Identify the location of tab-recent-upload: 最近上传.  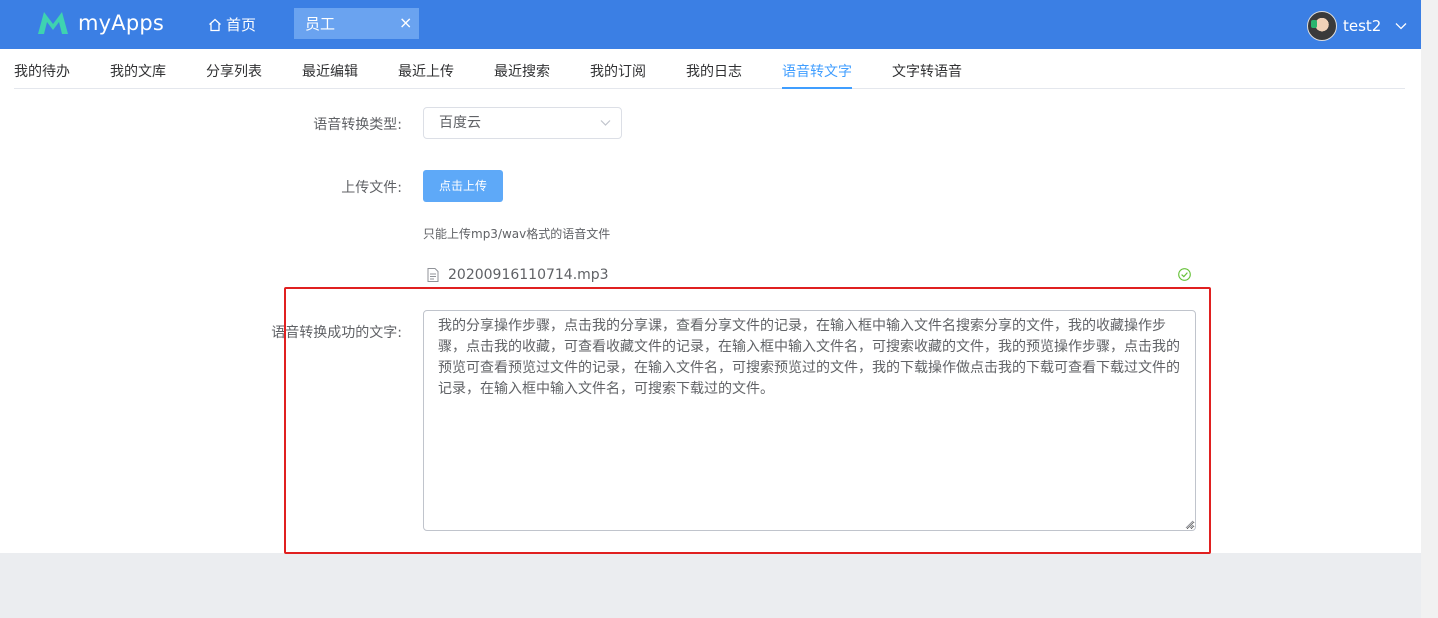
(426, 71).